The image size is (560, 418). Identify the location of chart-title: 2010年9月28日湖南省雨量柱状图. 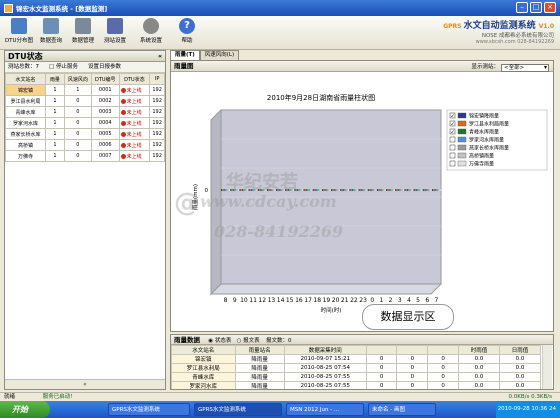
(321, 97).